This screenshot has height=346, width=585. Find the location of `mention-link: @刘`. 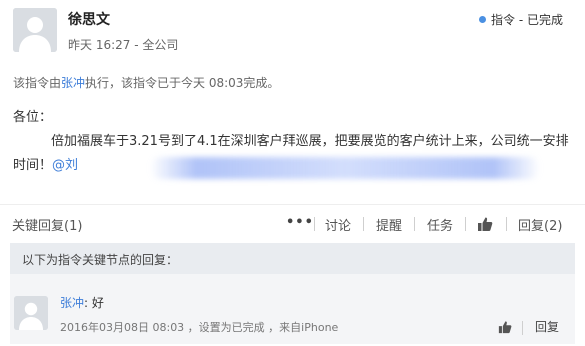

mention-link: @刘 is located at coordinates (65, 165).